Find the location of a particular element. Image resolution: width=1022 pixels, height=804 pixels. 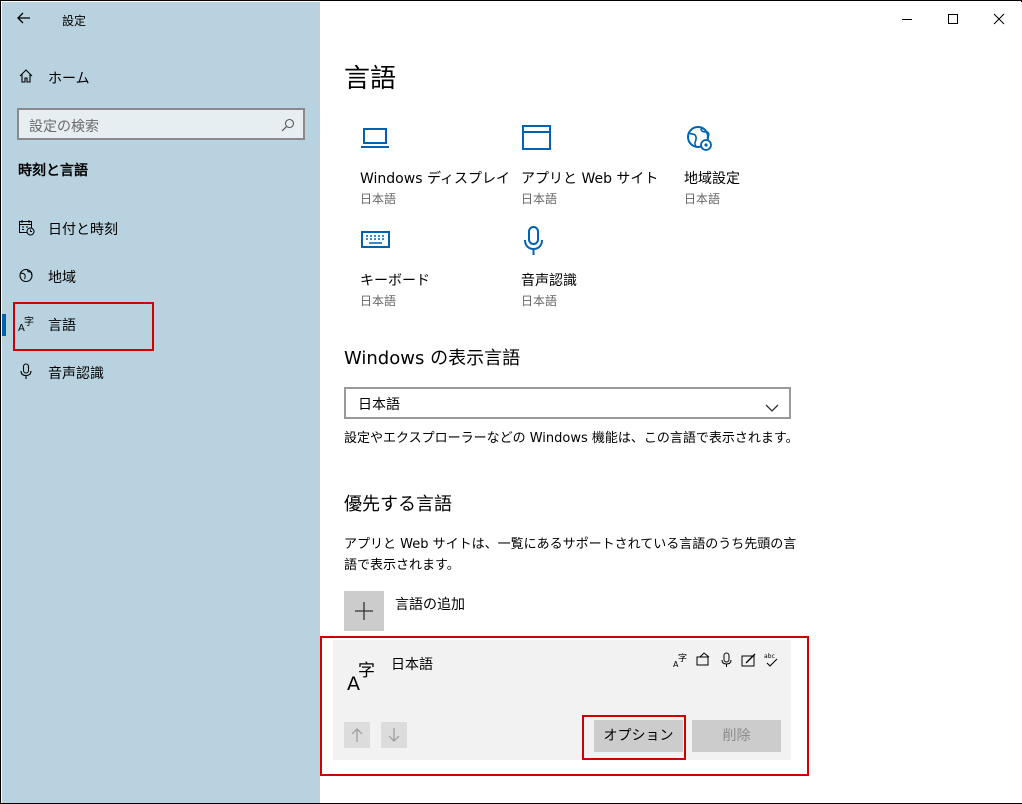

sidebar-item-region: 地域 is located at coordinates (161, 276).